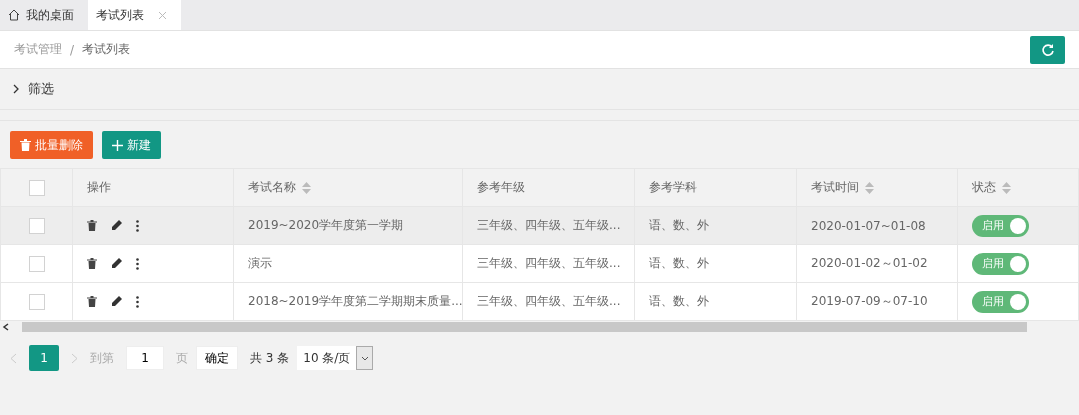 The image size is (1079, 415). Describe the element at coordinates (41, 89) in the screenshot. I see `filter-label: 筛选` at that location.